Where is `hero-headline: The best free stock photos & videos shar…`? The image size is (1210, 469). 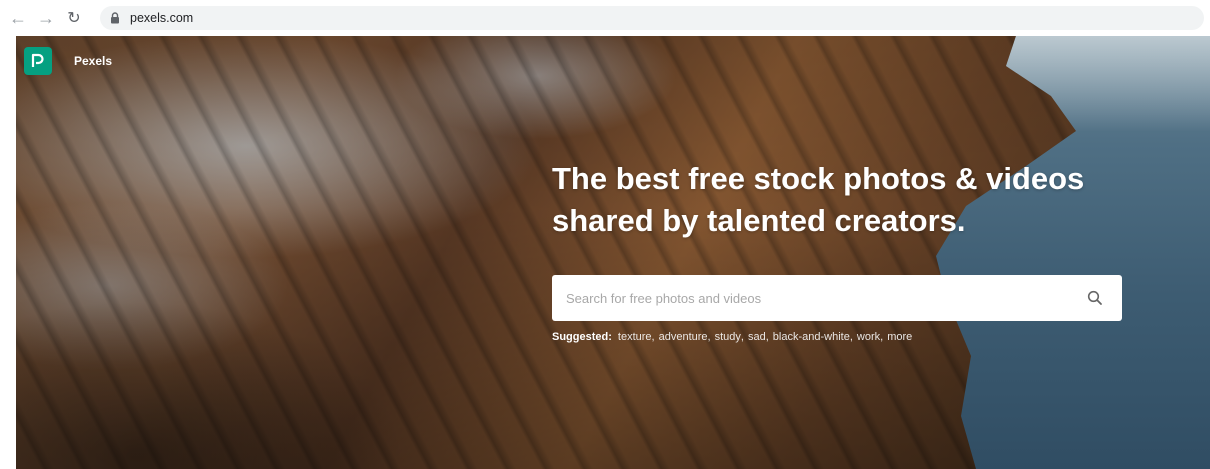 hero-headline: The best free stock photos & videos shar… is located at coordinates (852, 200).